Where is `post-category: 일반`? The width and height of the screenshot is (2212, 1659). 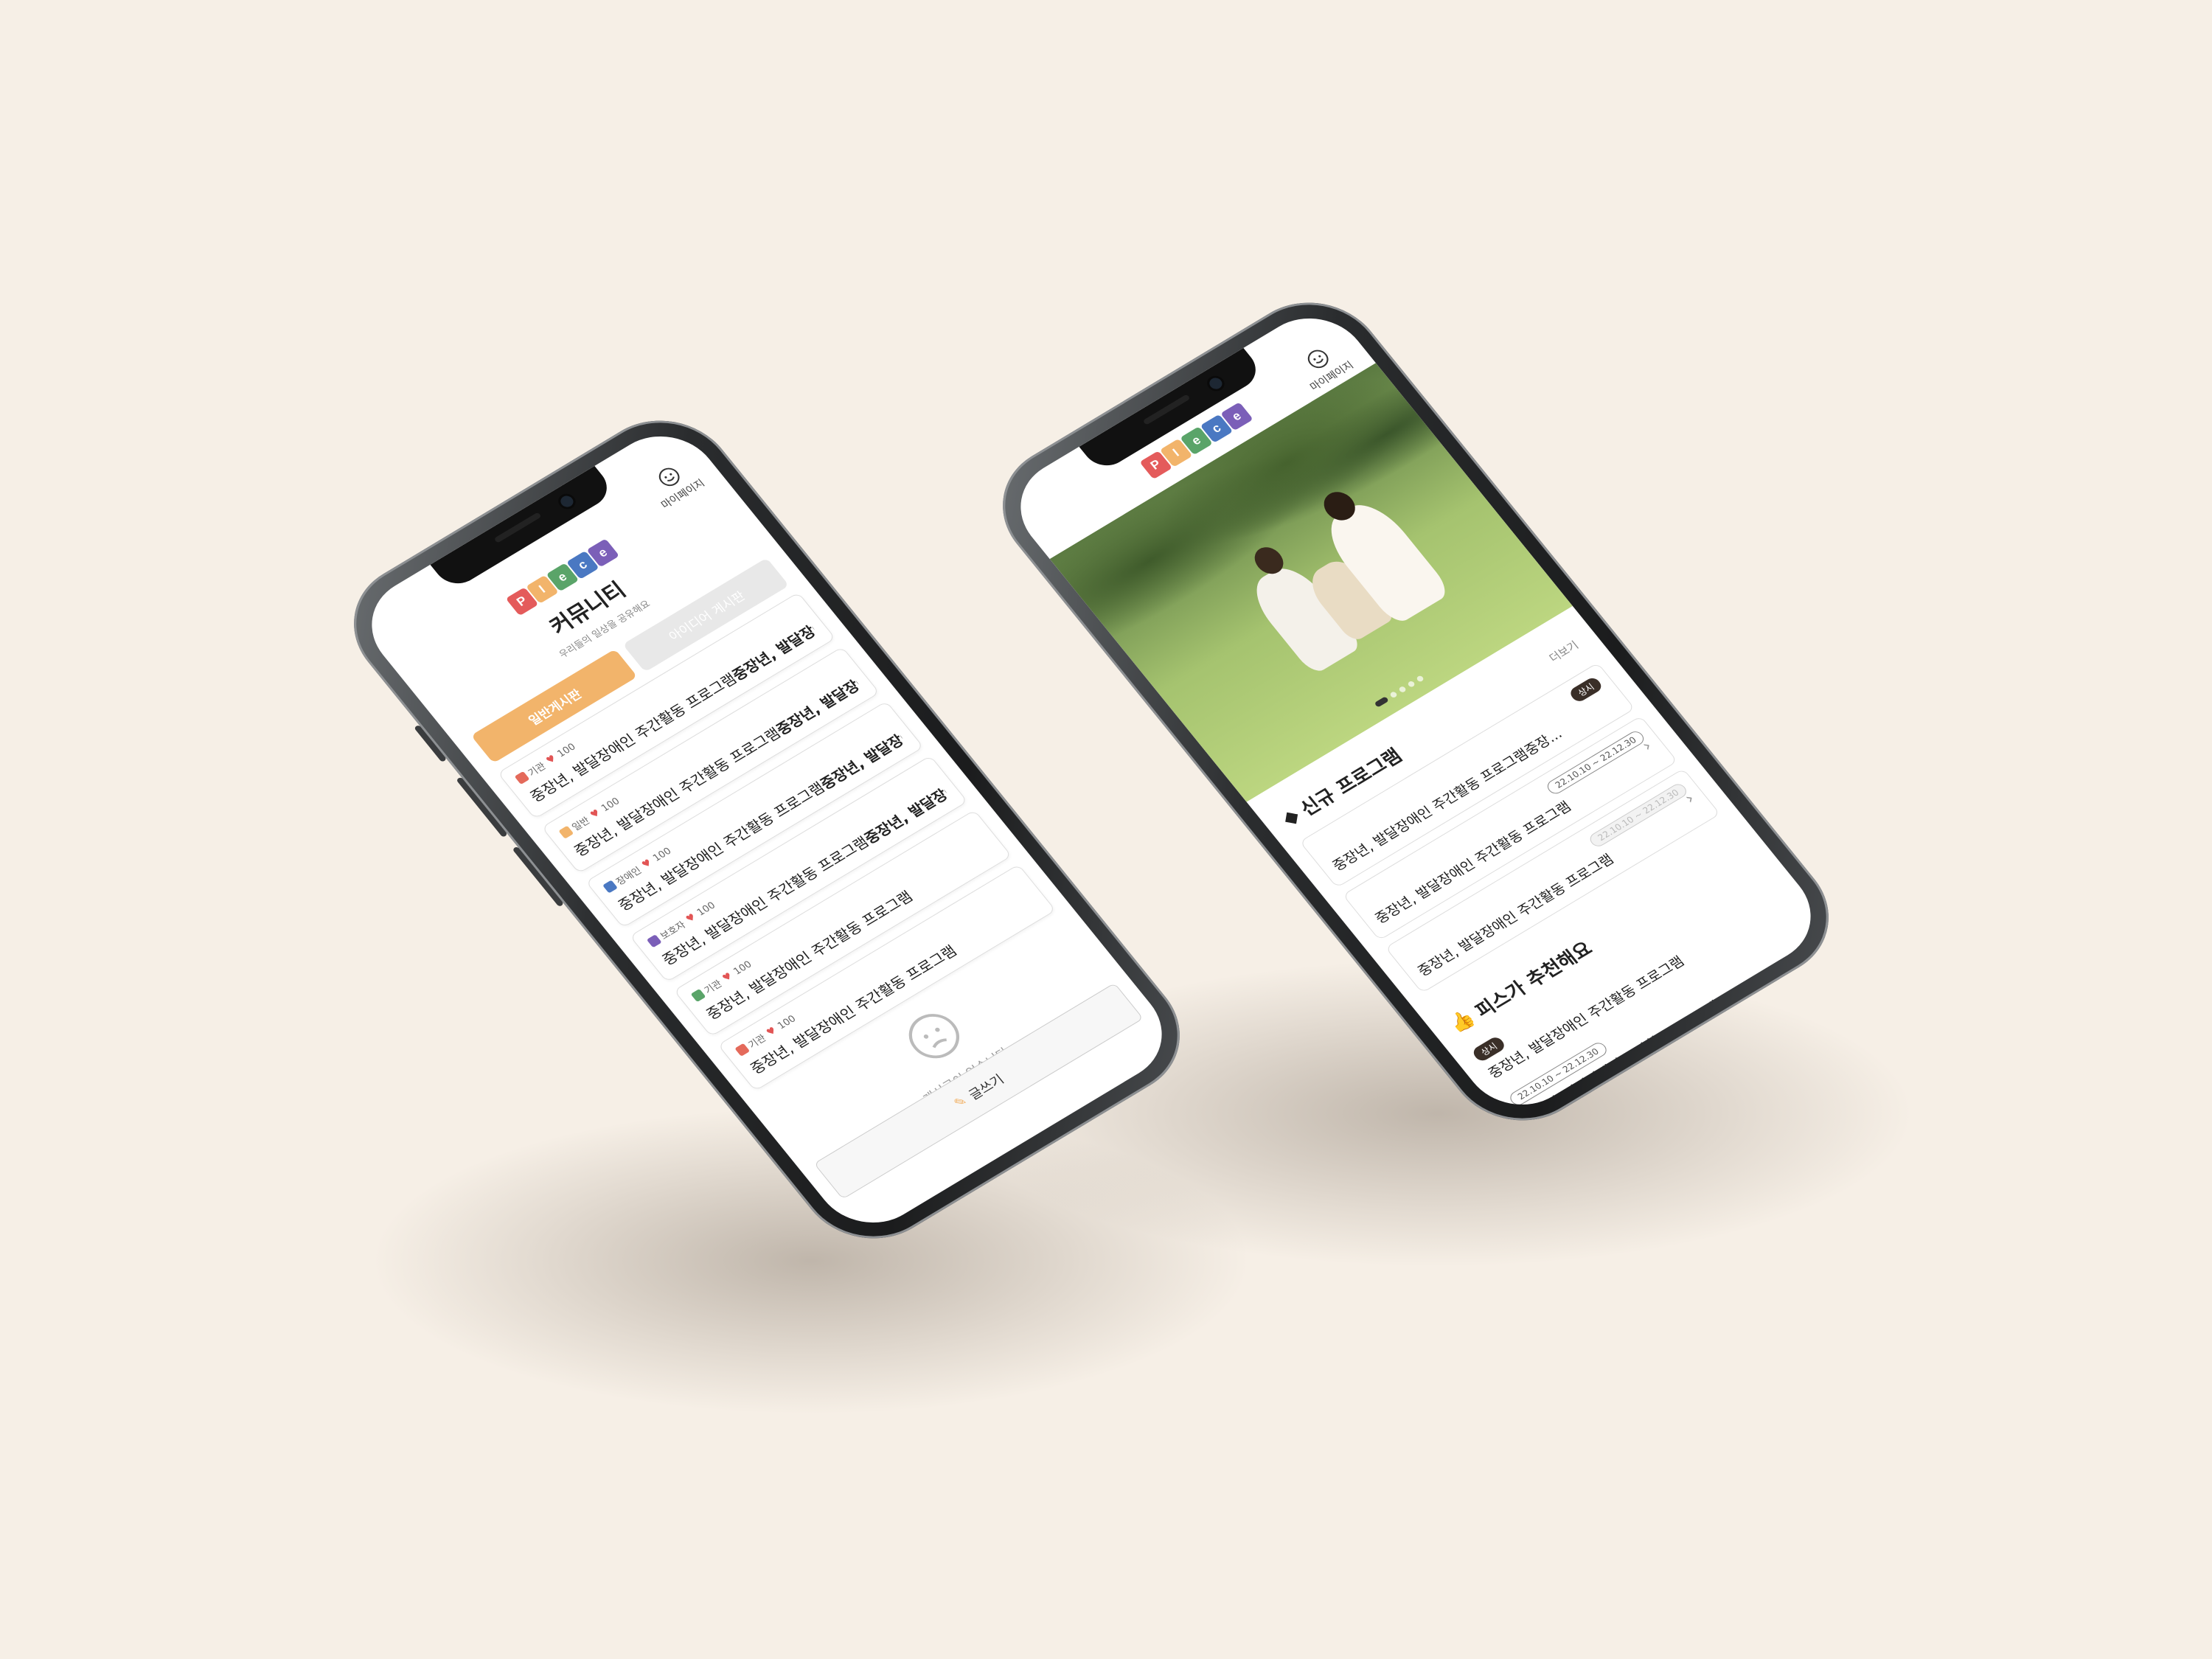 post-category: 일반 is located at coordinates (581, 824).